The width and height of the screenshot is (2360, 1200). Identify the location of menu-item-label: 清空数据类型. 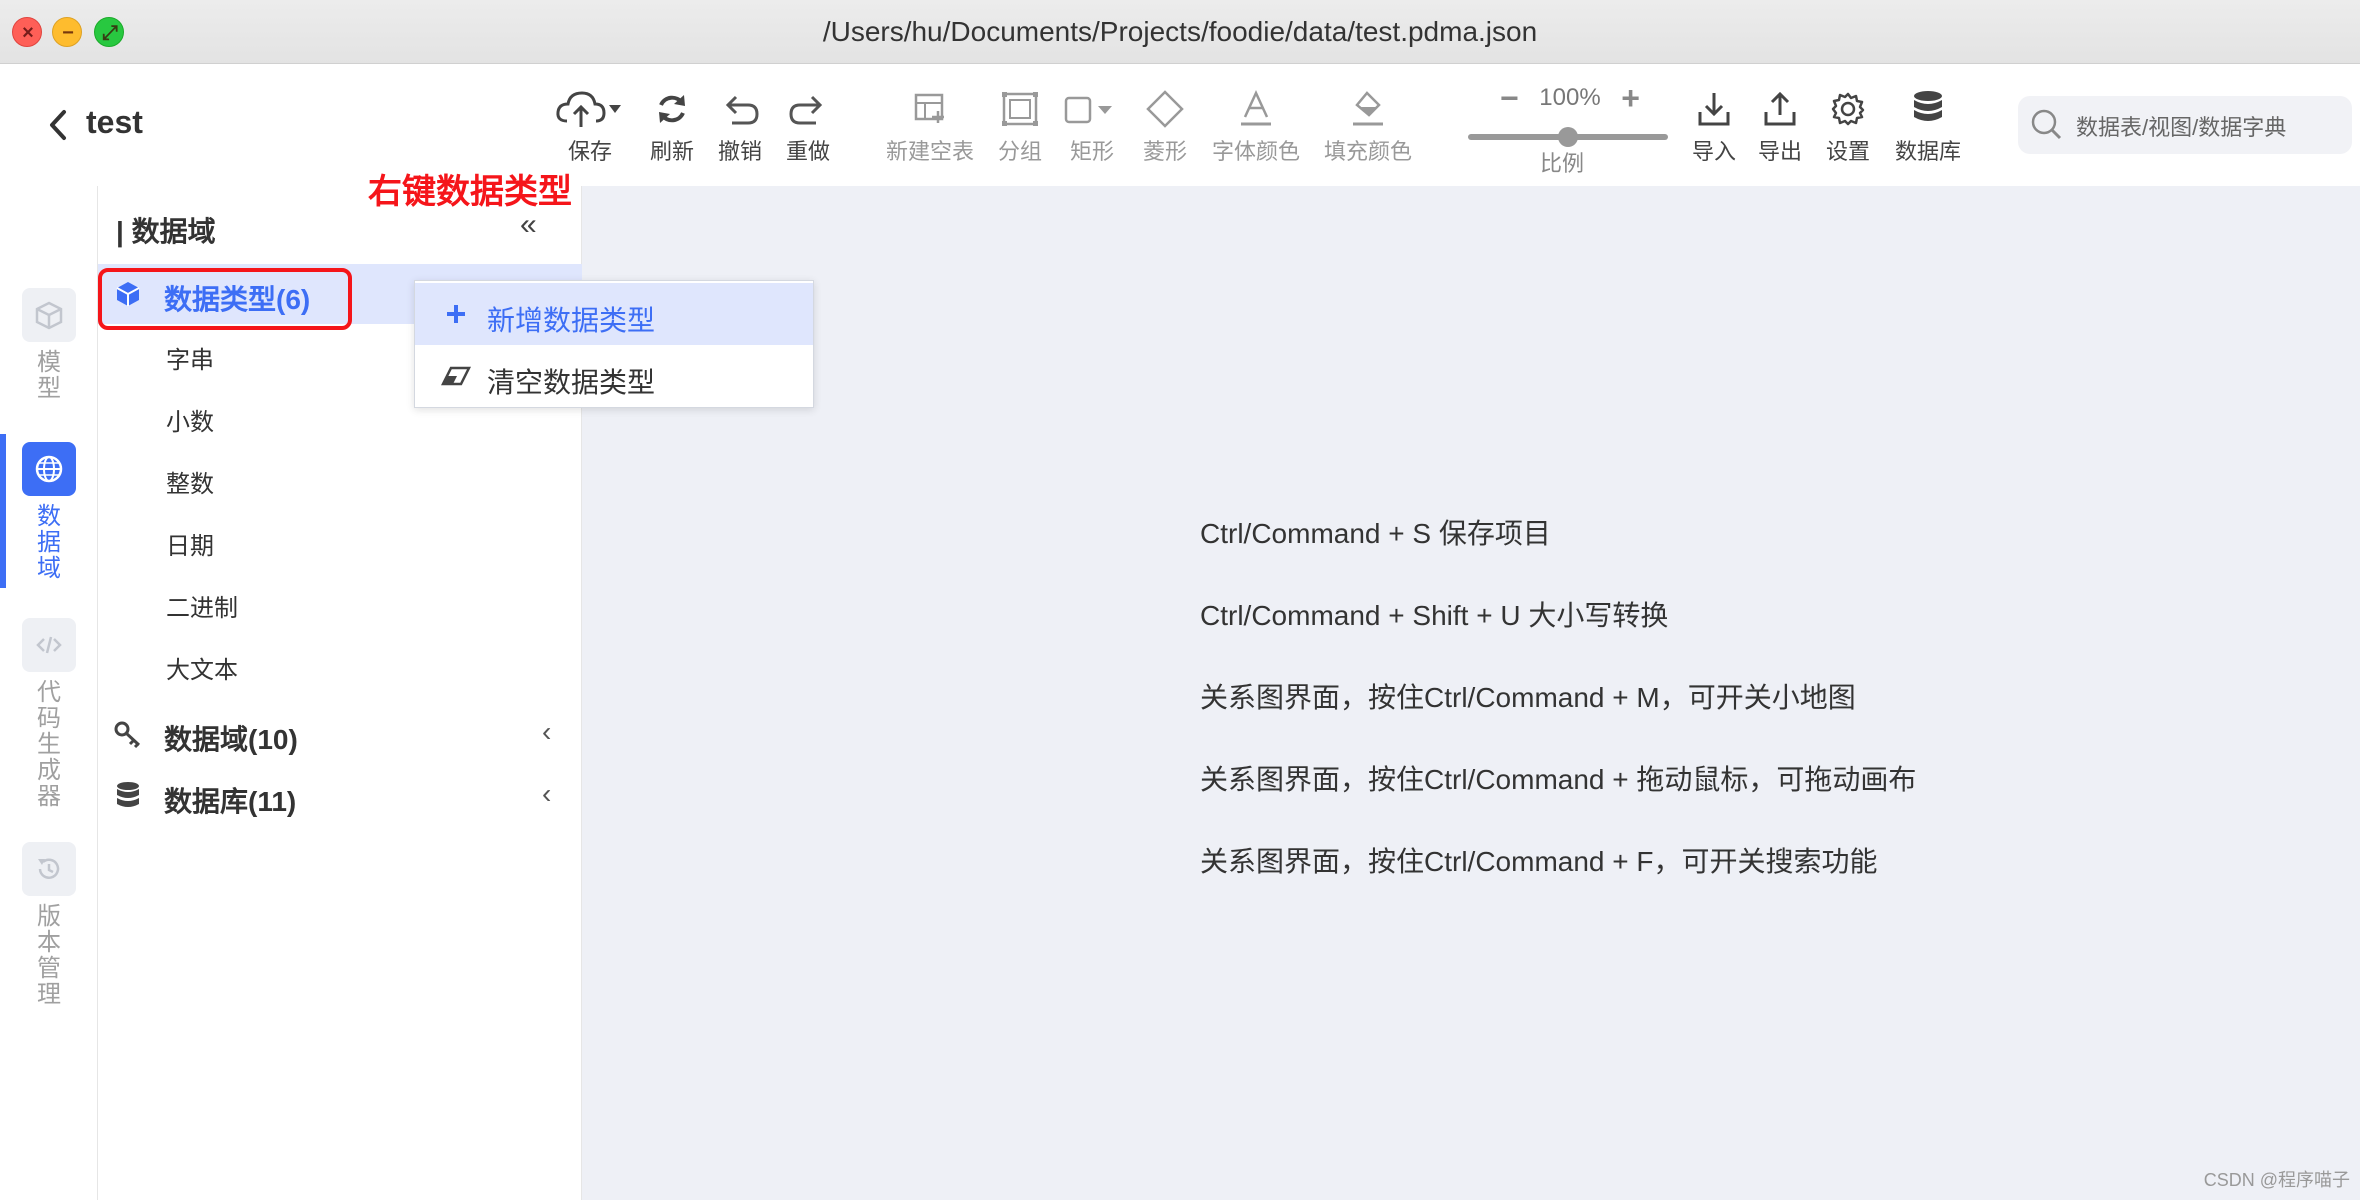
(571, 382).